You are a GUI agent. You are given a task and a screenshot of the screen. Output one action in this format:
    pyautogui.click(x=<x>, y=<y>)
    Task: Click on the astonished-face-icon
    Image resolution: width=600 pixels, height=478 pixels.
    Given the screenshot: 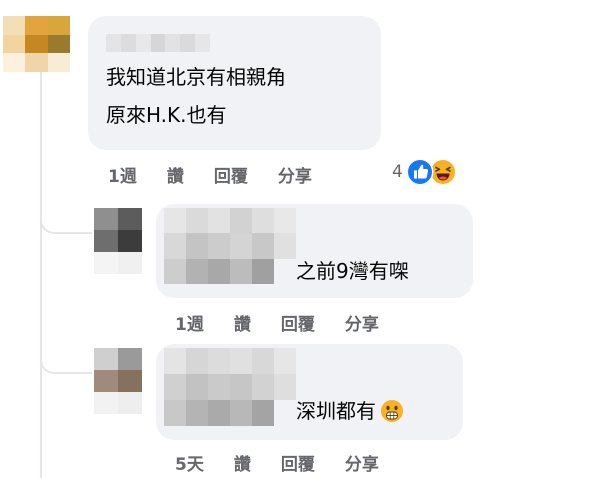 What is the action you would take?
    pyautogui.click(x=392, y=411)
    